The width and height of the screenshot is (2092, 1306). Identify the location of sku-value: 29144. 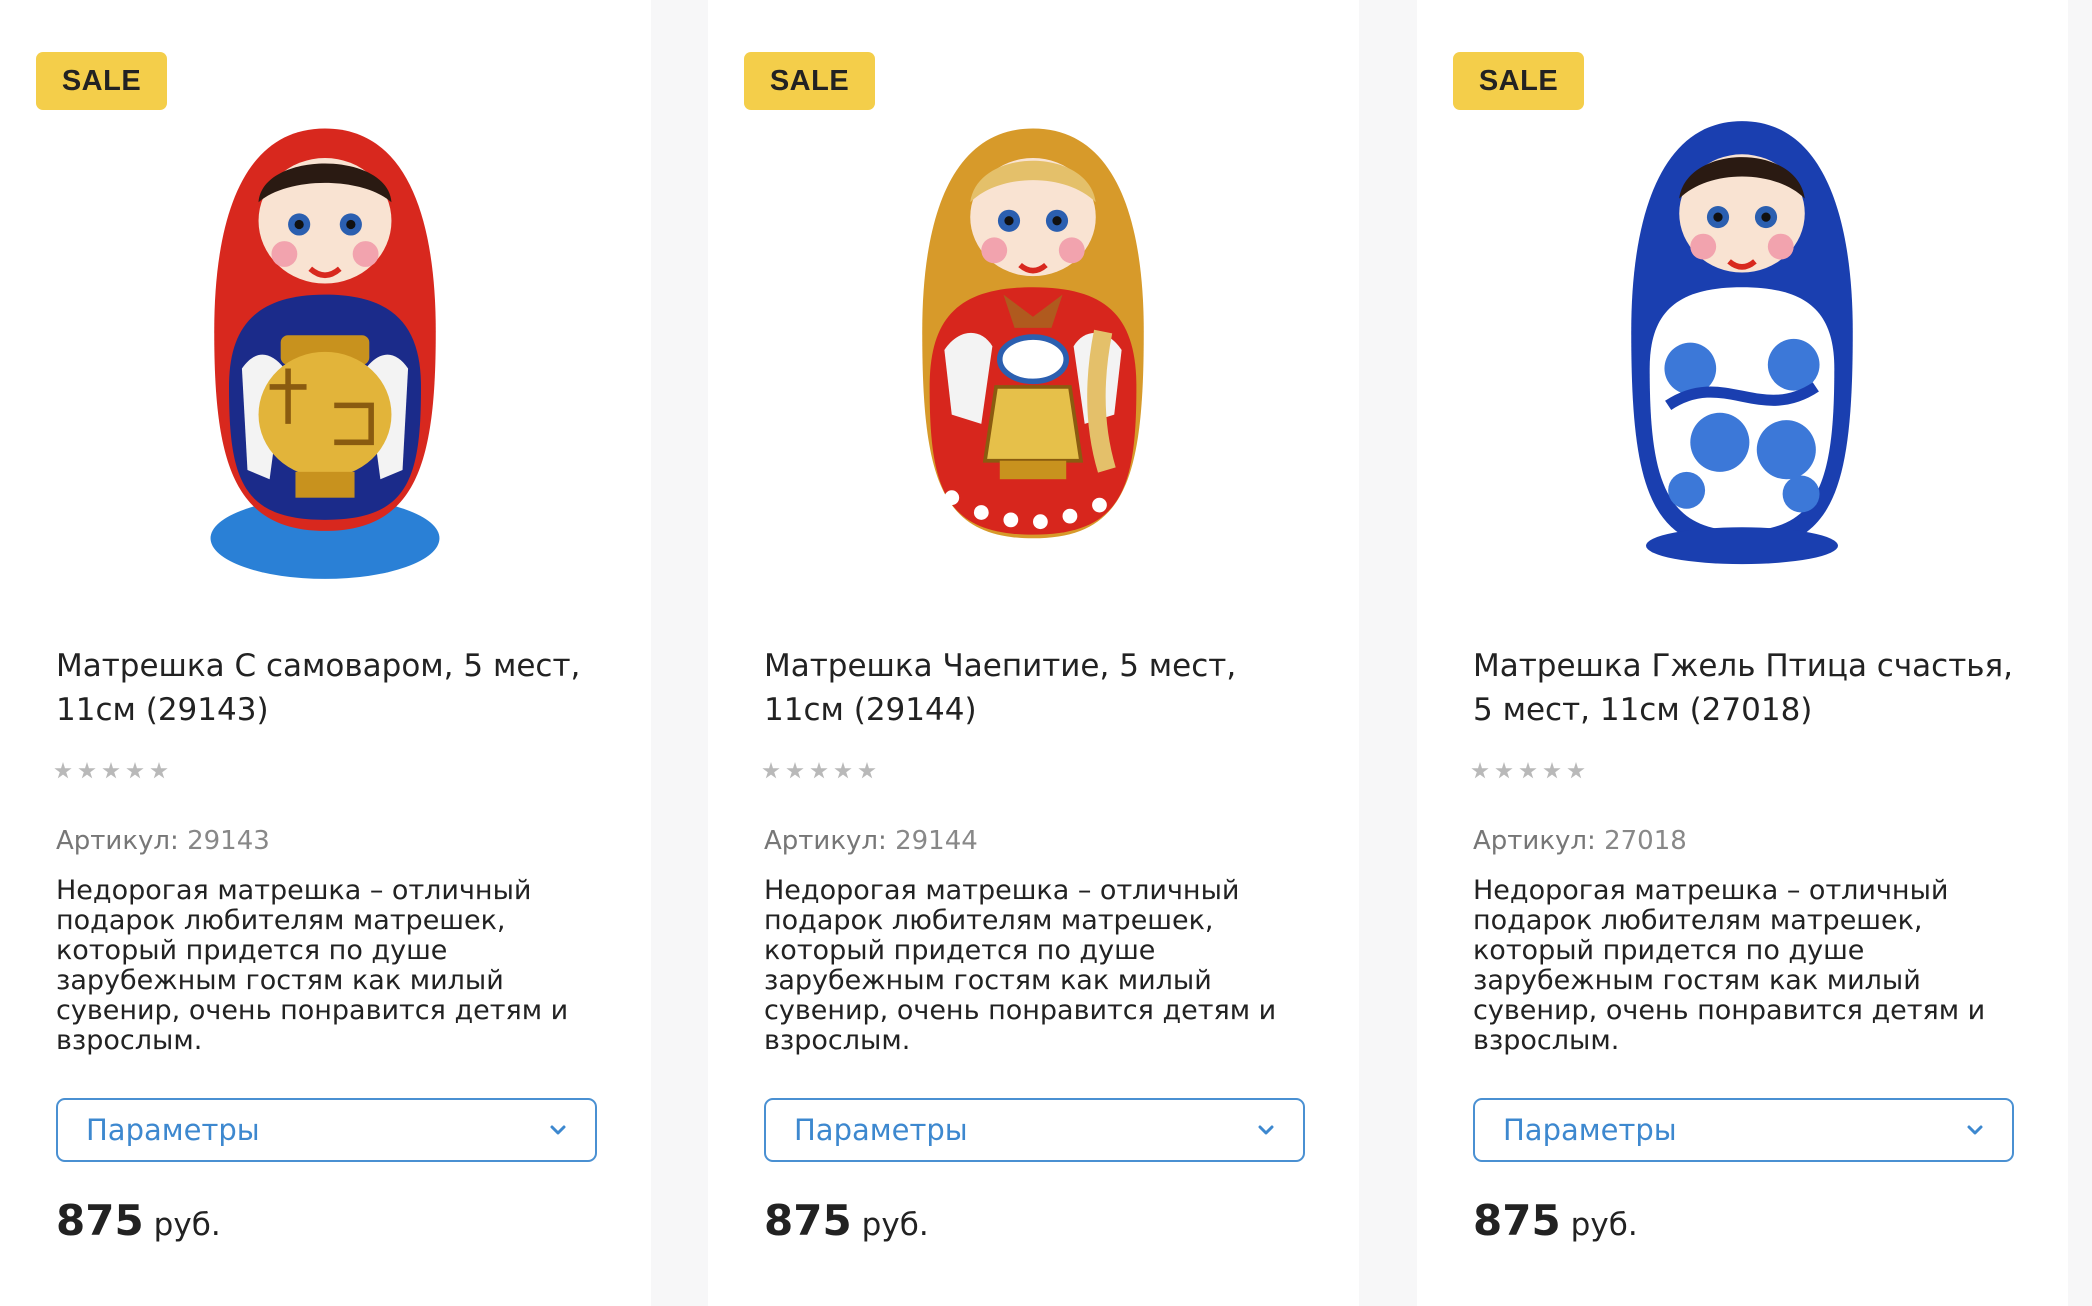
(936, 841).